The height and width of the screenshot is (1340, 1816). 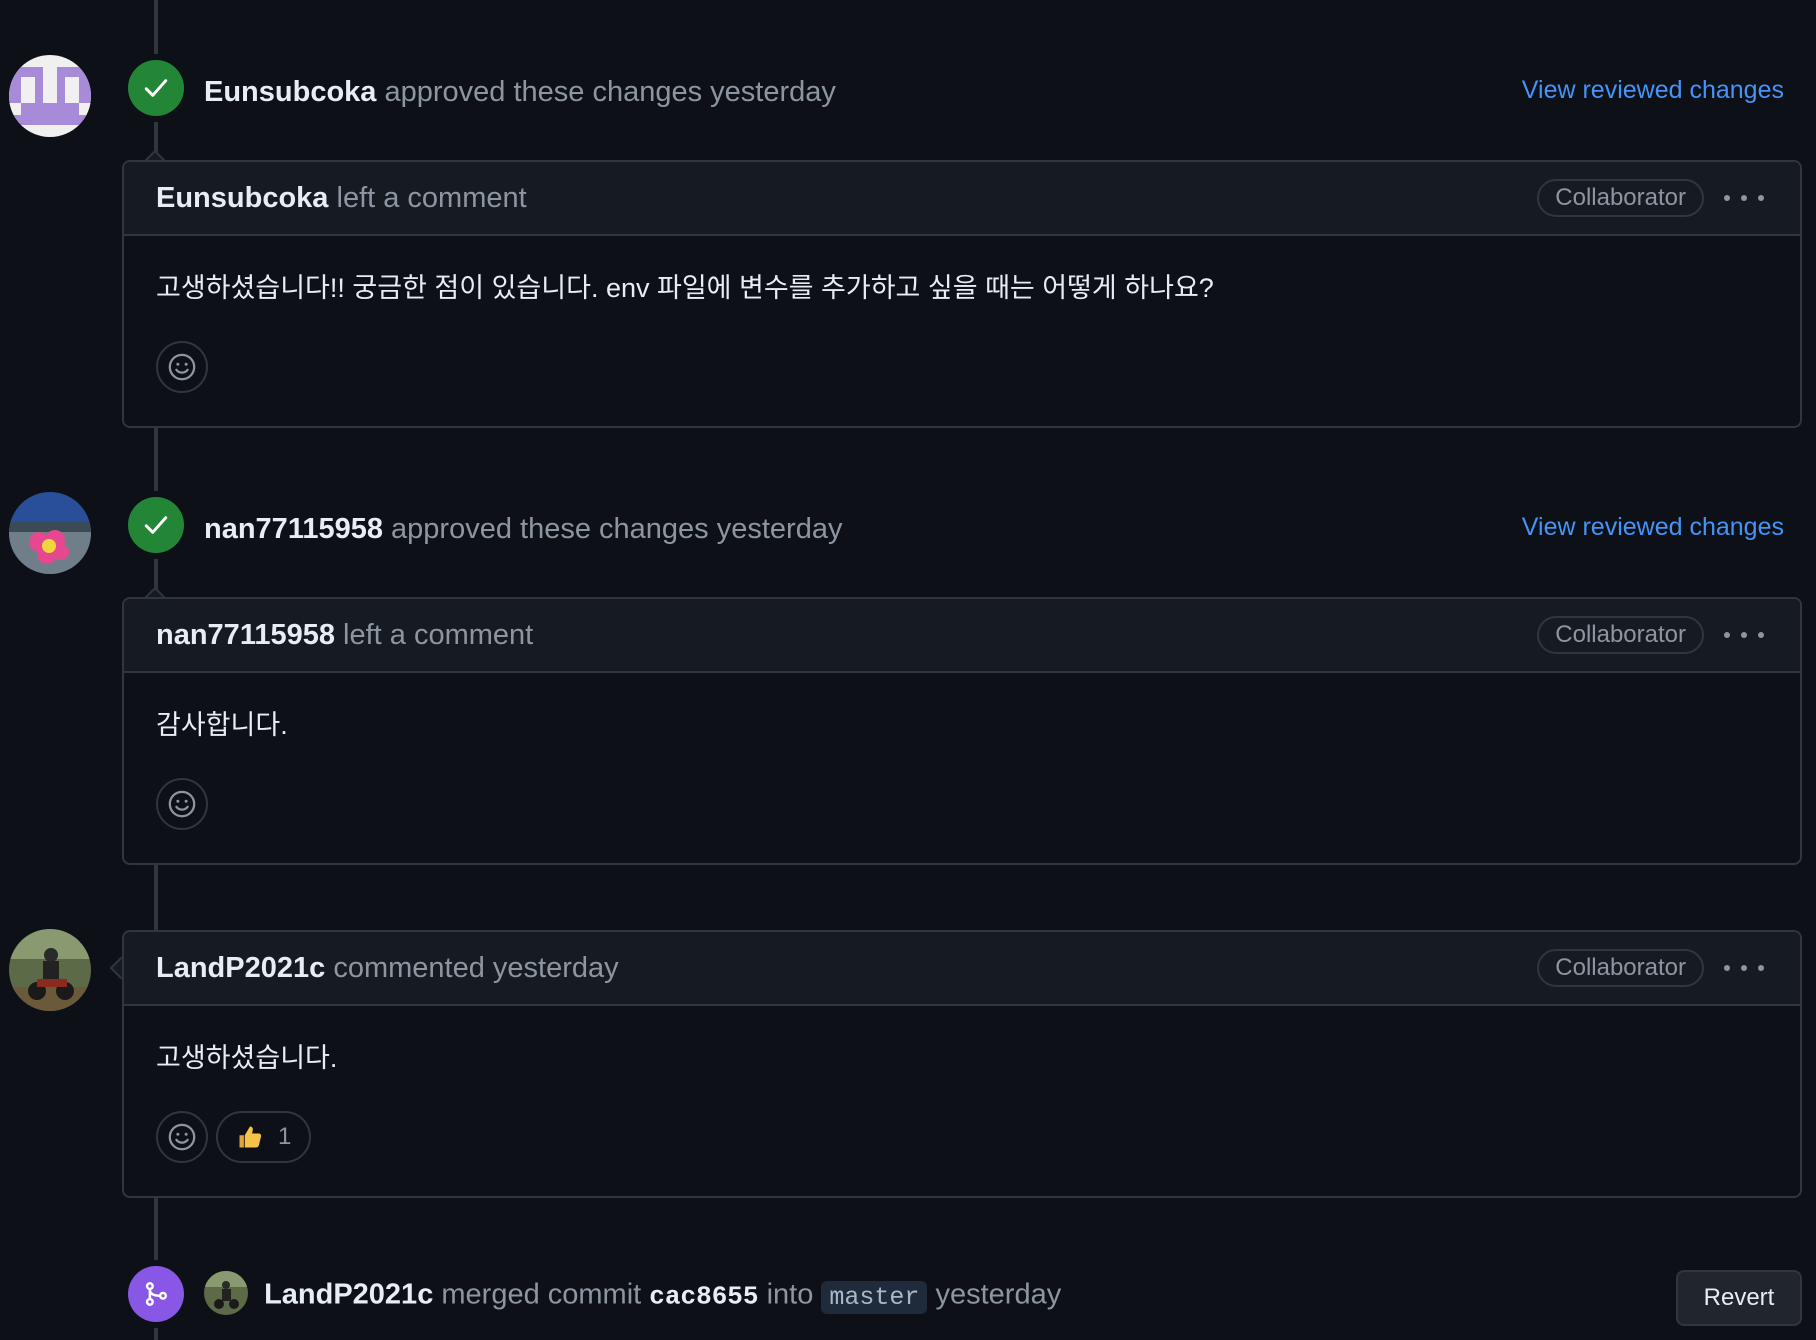 I want to click on commit-sha-link: cac8655, so click(x=703, y=1297).